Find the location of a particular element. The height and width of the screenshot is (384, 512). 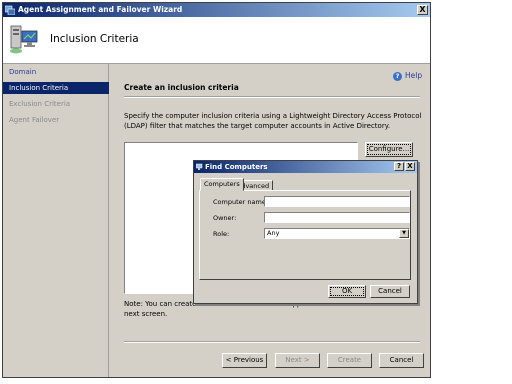

section-title: Create an inclusion criteria is located at coordinates (181, 87).